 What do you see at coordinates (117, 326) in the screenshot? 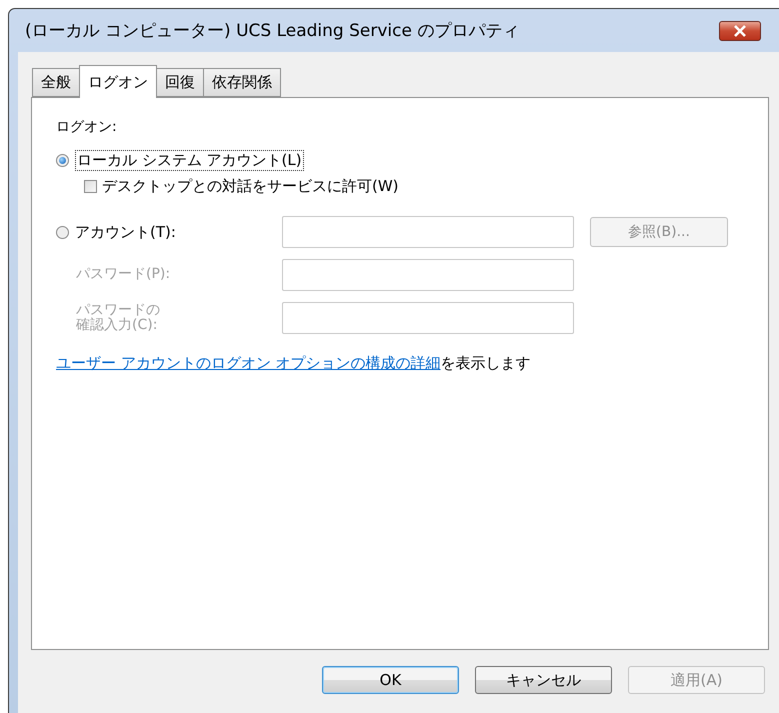
I see `field-label: 確認入力(C):` at bounding box center [117, 326].